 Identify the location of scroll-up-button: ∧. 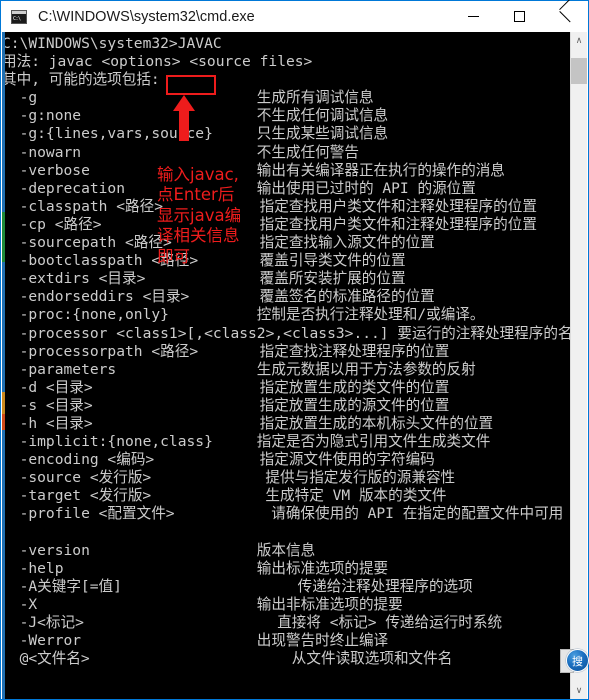
(579, 40).